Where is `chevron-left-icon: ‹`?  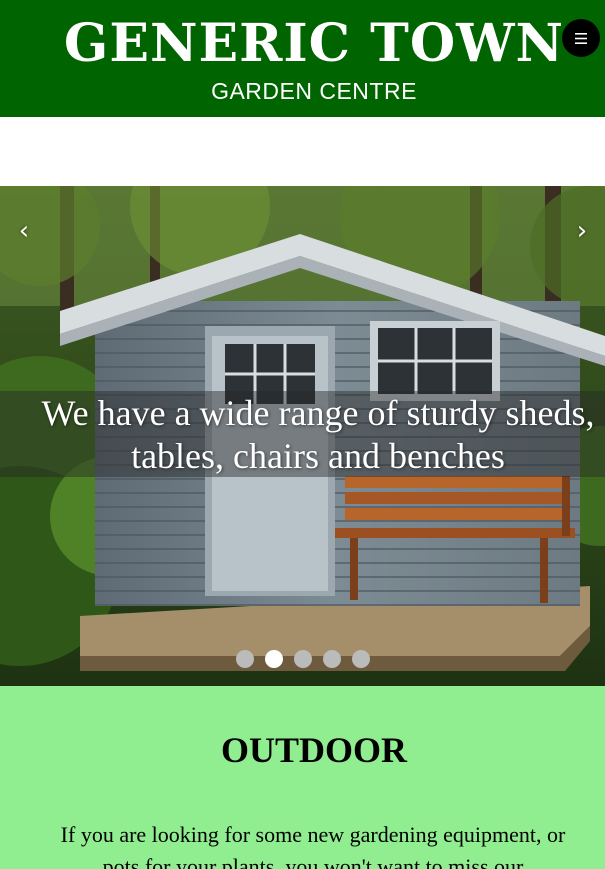 chevron-left-icon: ‹ is located at coordinates (24, 231).